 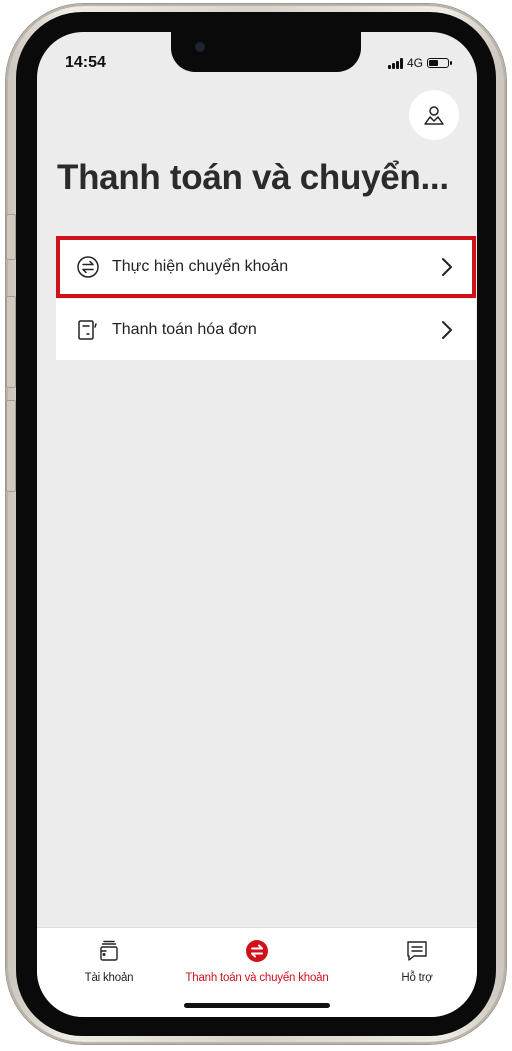 I want to click on volume-down-button, so click(x=11, y=446).